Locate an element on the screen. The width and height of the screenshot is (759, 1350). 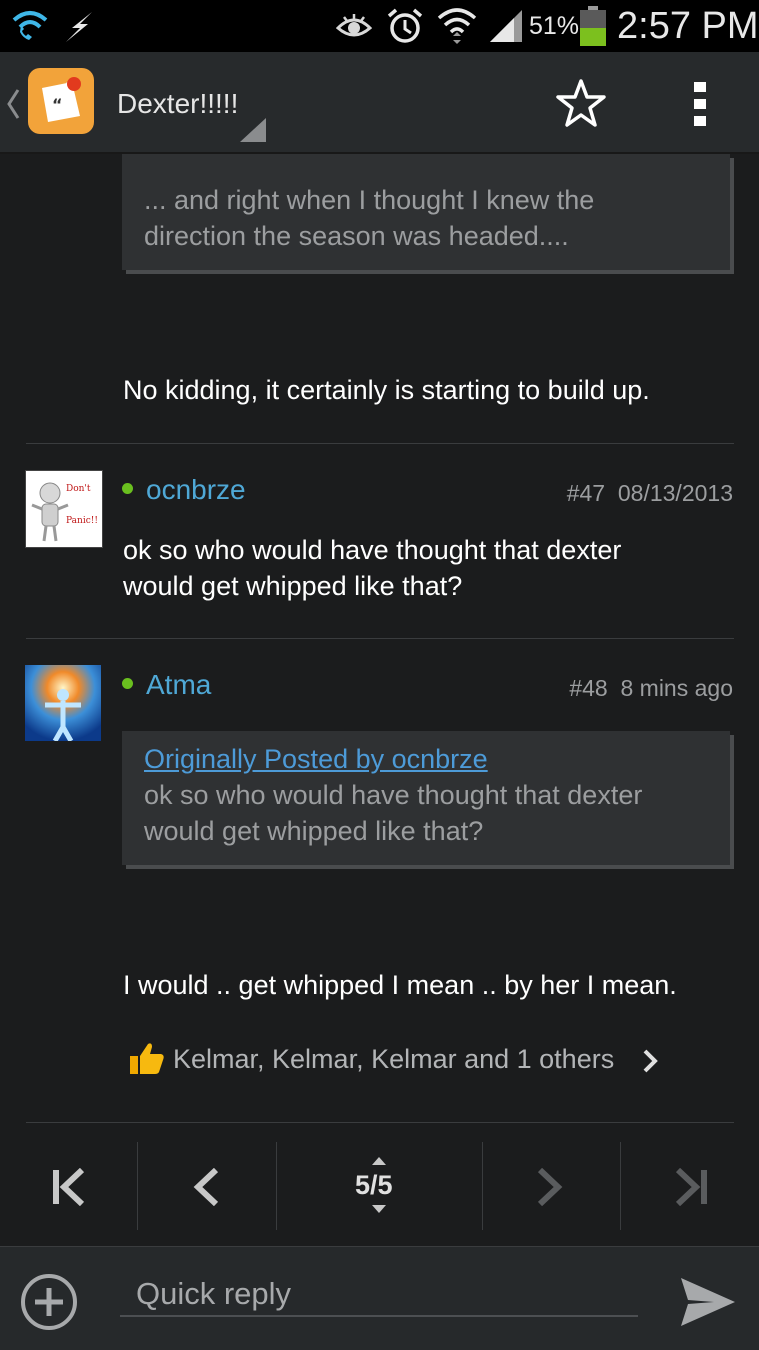
quick-reply-input is located at coordinates (379, 1295).